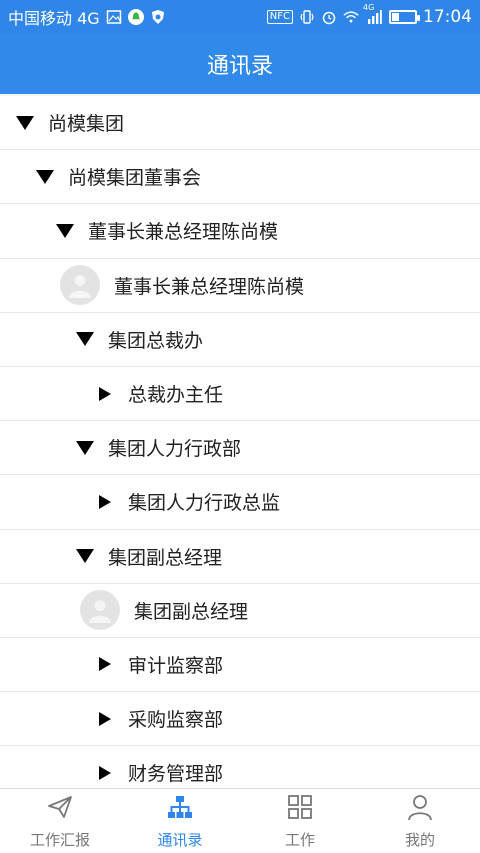 This screenshot has width=480, height=853. Describe the element at coordinates (158, 17) in the screenshot. I see `shield-icon` at that location.